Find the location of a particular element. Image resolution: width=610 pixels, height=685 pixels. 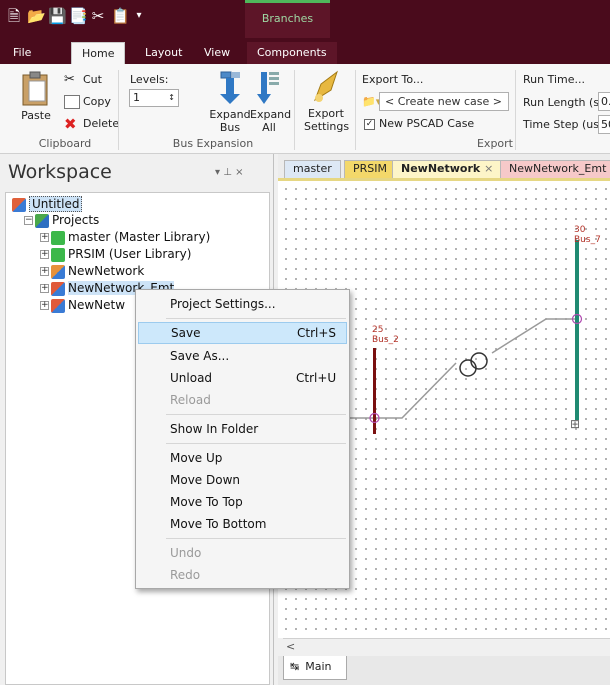

bus-7-bar is located at coordinates (577, 330).